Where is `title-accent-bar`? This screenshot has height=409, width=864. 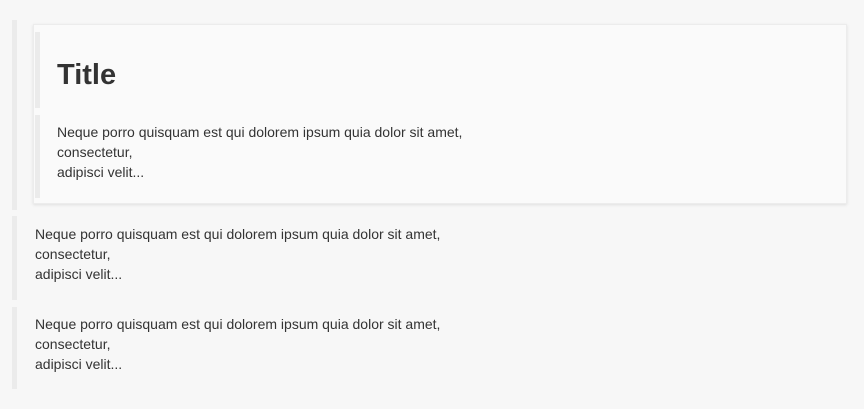 title-accent-bar is located at coordinates (37, 70).